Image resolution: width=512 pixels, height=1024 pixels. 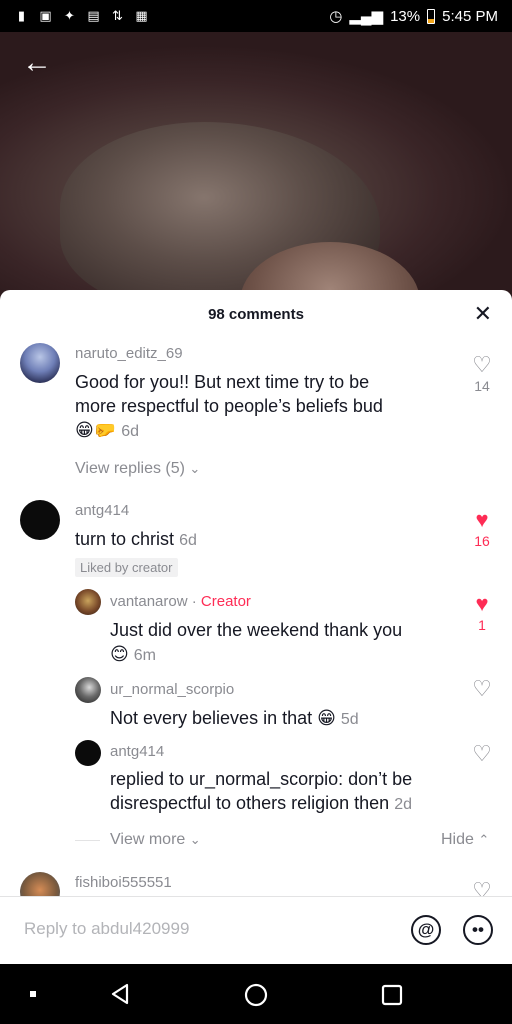 I want to click on reply-body: Not every believes in that, so click(x=211, y=718).